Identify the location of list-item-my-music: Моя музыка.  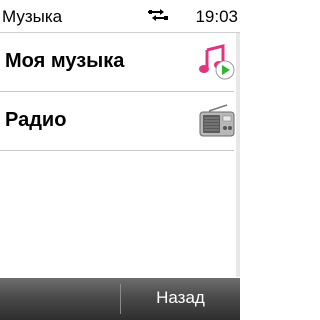
(120, 62).